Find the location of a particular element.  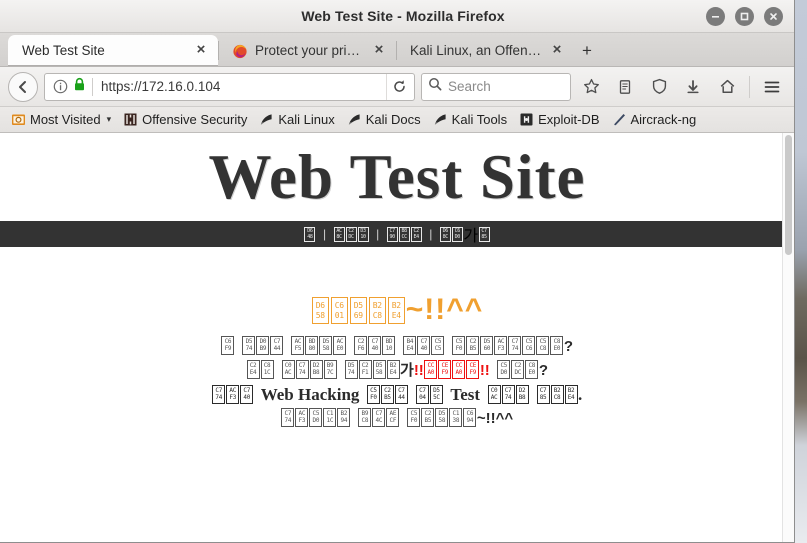

page-title: Web Test Site is located at coordinates (397, 176).